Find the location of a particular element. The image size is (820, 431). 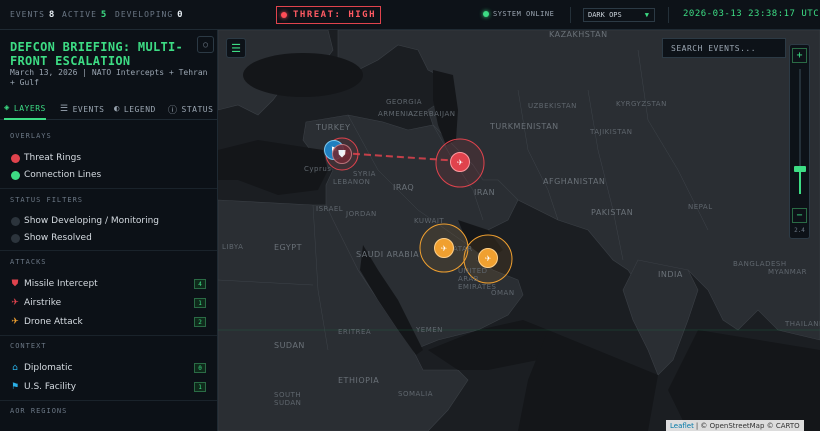

filter-diplomatic: ⌂ Diplomatic 0 is located at coordinates (110, 368).